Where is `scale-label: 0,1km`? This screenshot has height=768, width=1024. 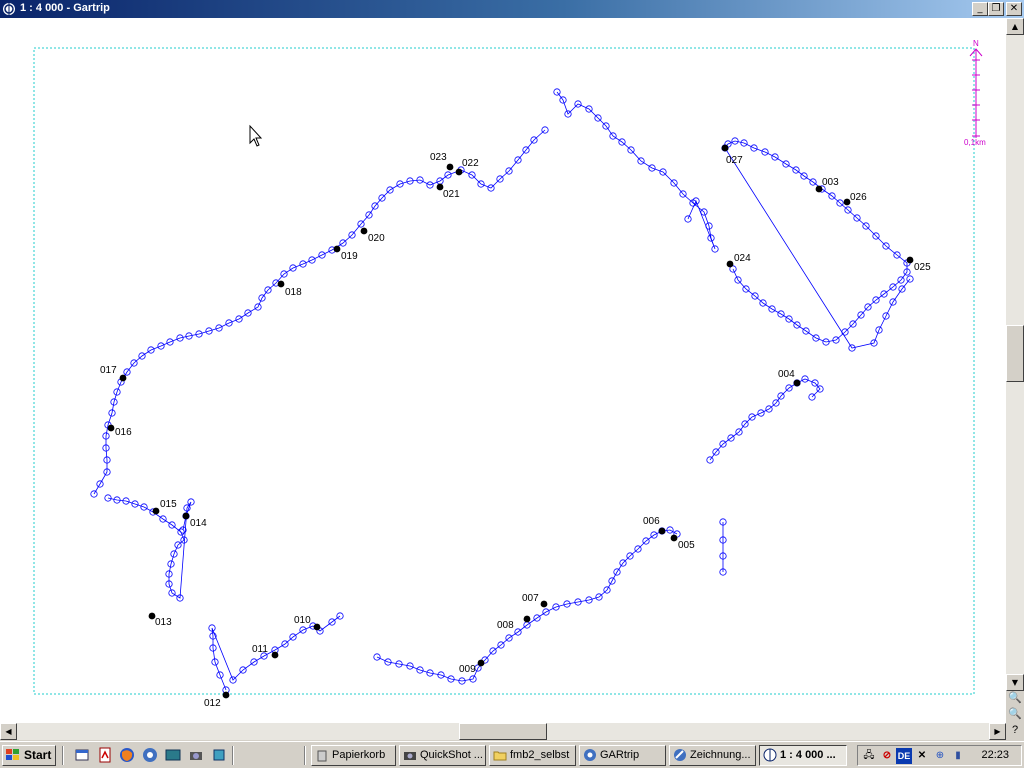 scale-label: 0,1km is located at coordinates (975, 142).